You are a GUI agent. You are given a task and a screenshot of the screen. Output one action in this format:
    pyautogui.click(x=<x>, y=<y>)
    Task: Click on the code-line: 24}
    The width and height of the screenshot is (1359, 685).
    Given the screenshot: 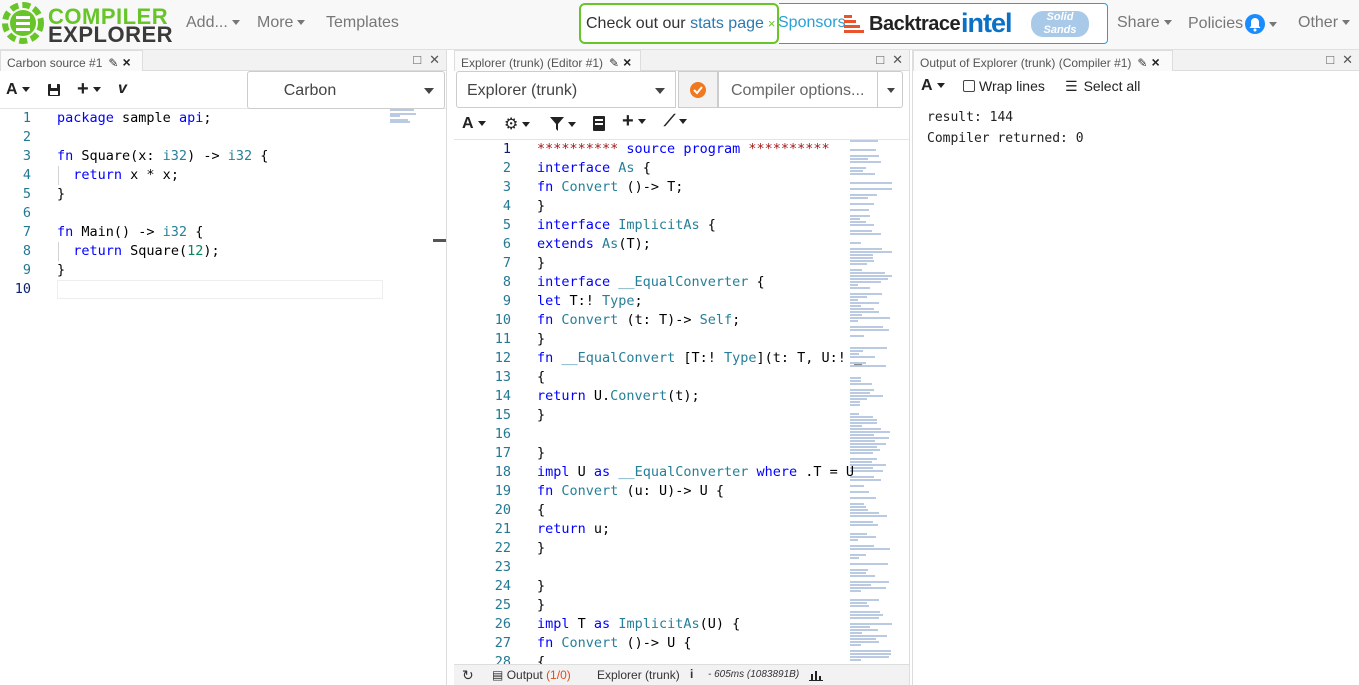 What is the action you would take?
    pyautogui.click(x=681, y=586)
    